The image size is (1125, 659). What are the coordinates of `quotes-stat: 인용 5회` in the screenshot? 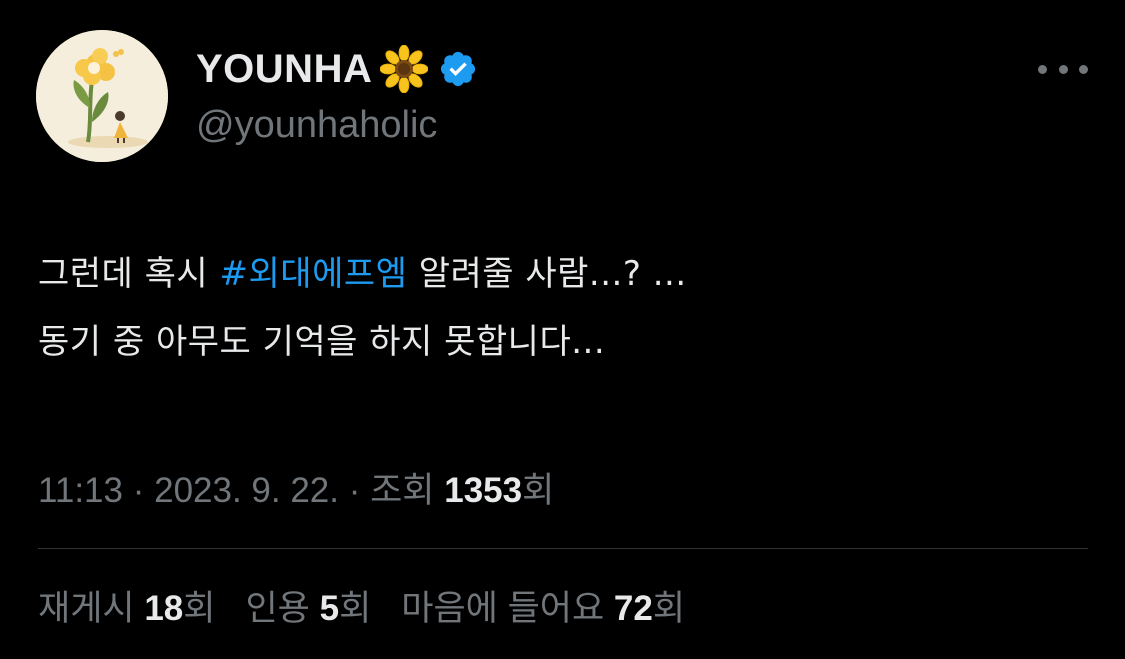 It's located at (308, 605).